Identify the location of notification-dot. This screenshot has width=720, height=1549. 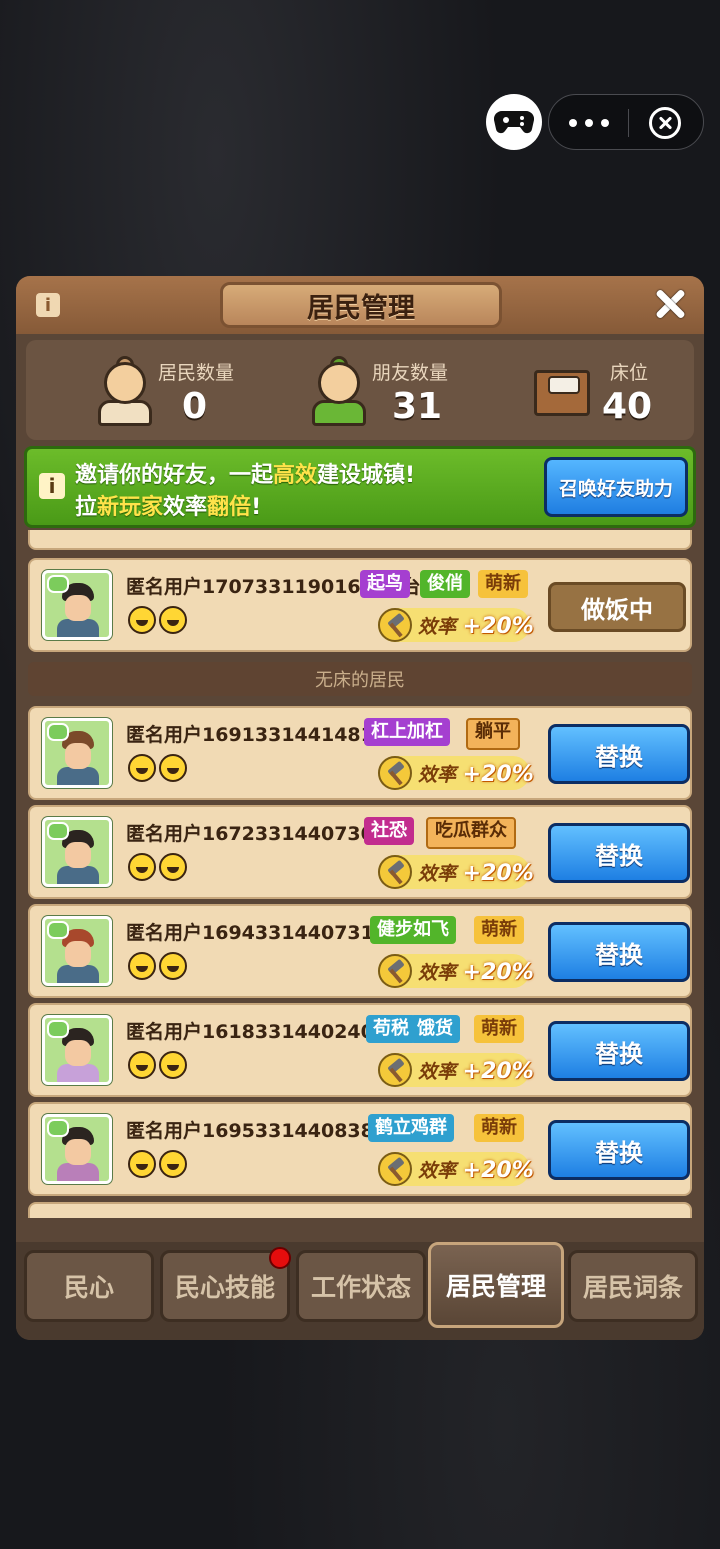
(280, 1258).